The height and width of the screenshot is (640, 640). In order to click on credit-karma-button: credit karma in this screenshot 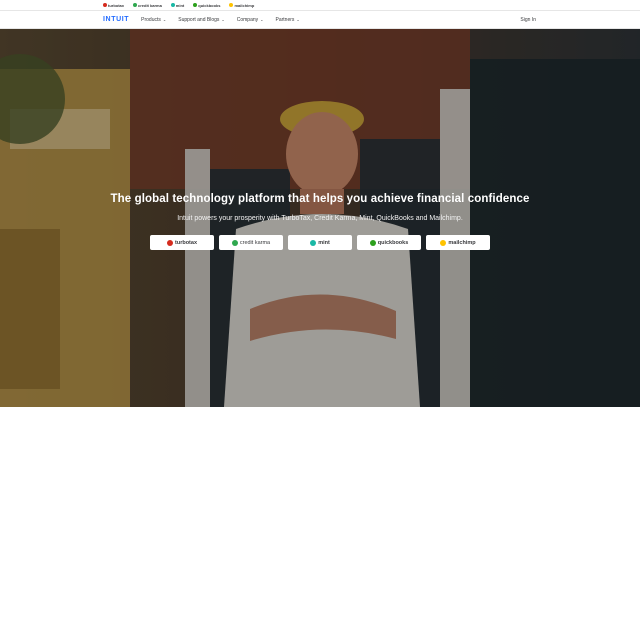, I will do `click(251, 242)`.